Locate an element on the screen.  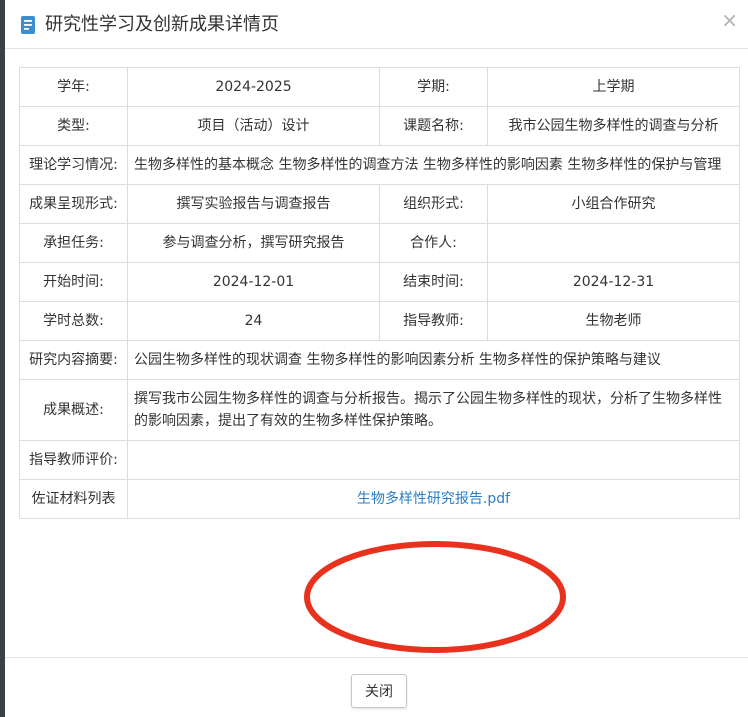
table-row: 指导教师评价: is located at coordinates (379, 460).